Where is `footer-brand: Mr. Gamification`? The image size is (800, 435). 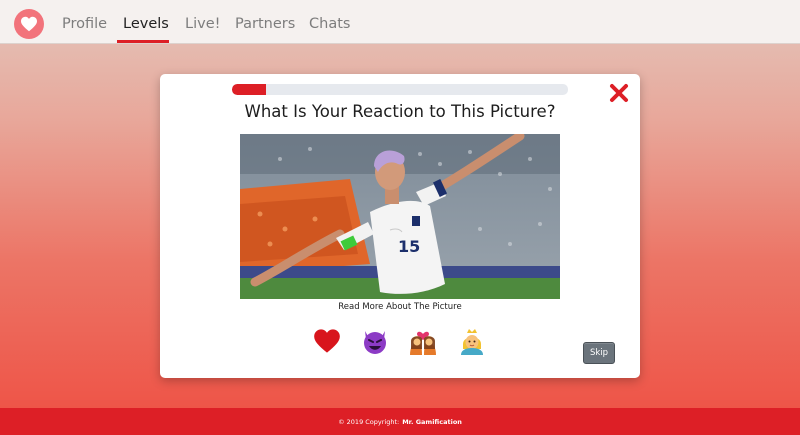
footer-brand: Mr. Gamification is located at coordinates (432, 421).